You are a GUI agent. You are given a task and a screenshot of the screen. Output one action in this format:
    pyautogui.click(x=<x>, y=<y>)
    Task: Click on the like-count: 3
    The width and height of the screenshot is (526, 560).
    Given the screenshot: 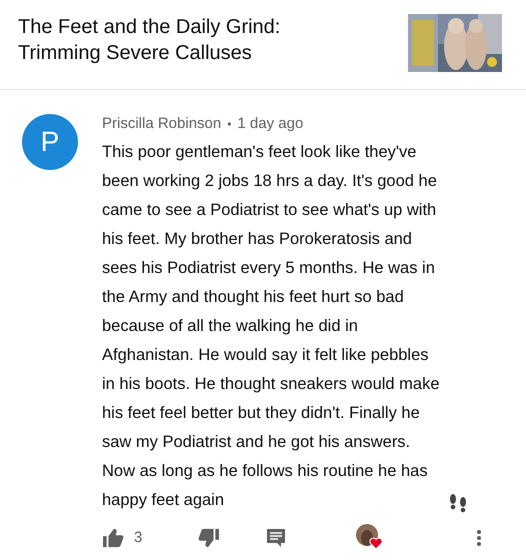 What is the action you would take?
    pyautogui.click(x=138, y=538)
    